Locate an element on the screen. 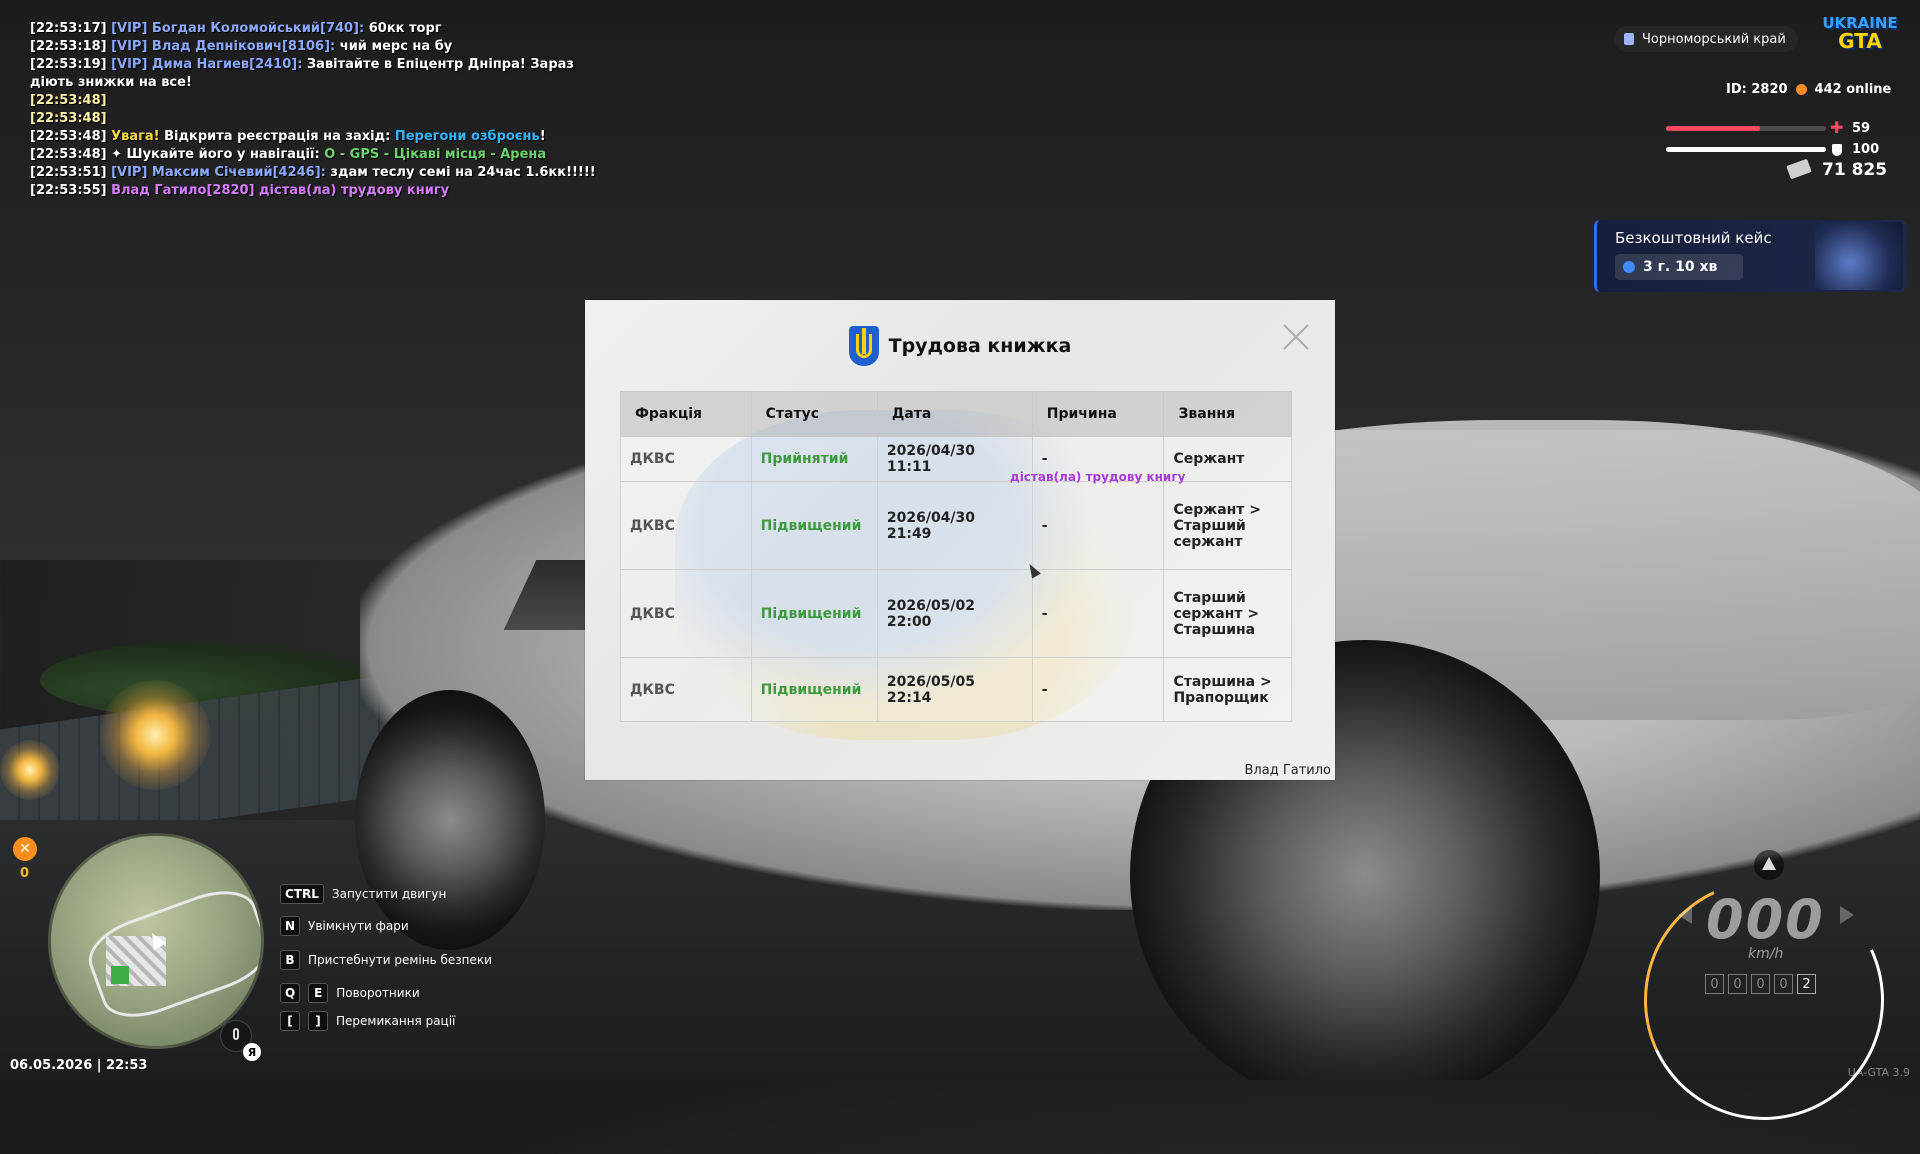 The image size is (1920, 1154). speed-unit: km/h is located at coordinates (1766, 954).